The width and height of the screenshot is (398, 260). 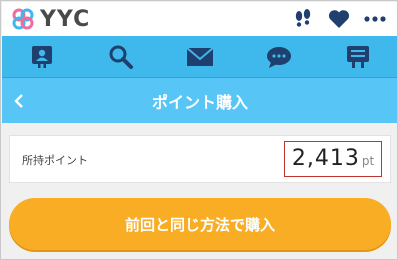 I want to click on points-label: 所持ポイント, so click(x=55, y=160).